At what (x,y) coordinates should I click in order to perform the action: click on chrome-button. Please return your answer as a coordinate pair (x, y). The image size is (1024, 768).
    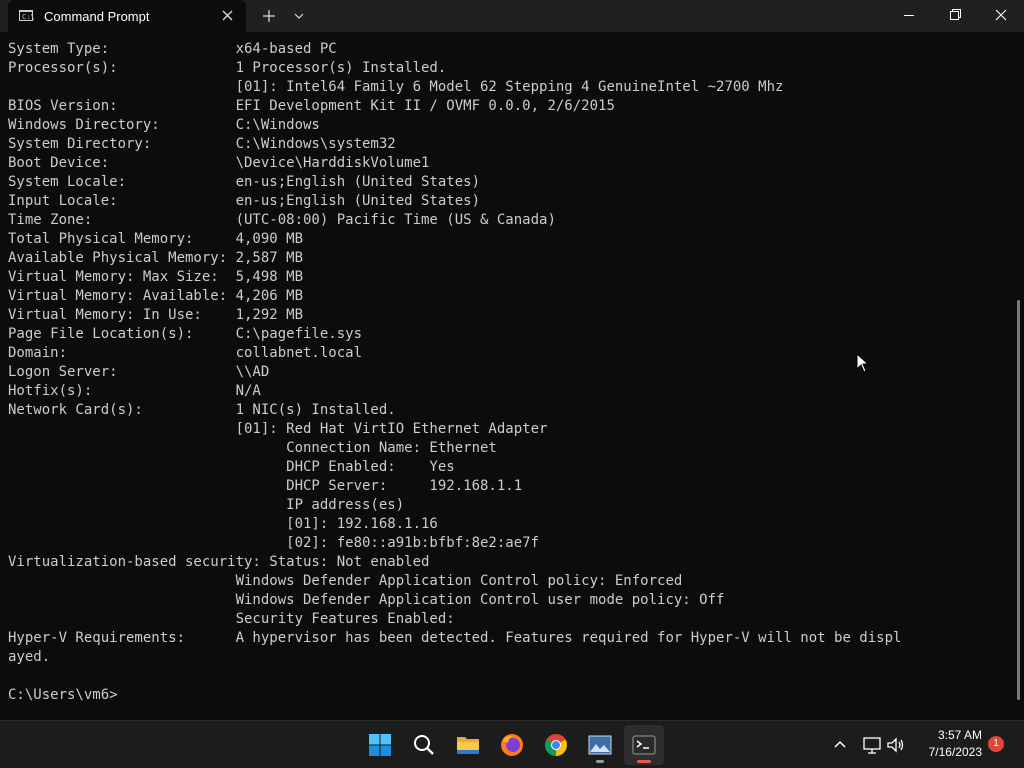
    Looking at the image, I should click on (556, 745).